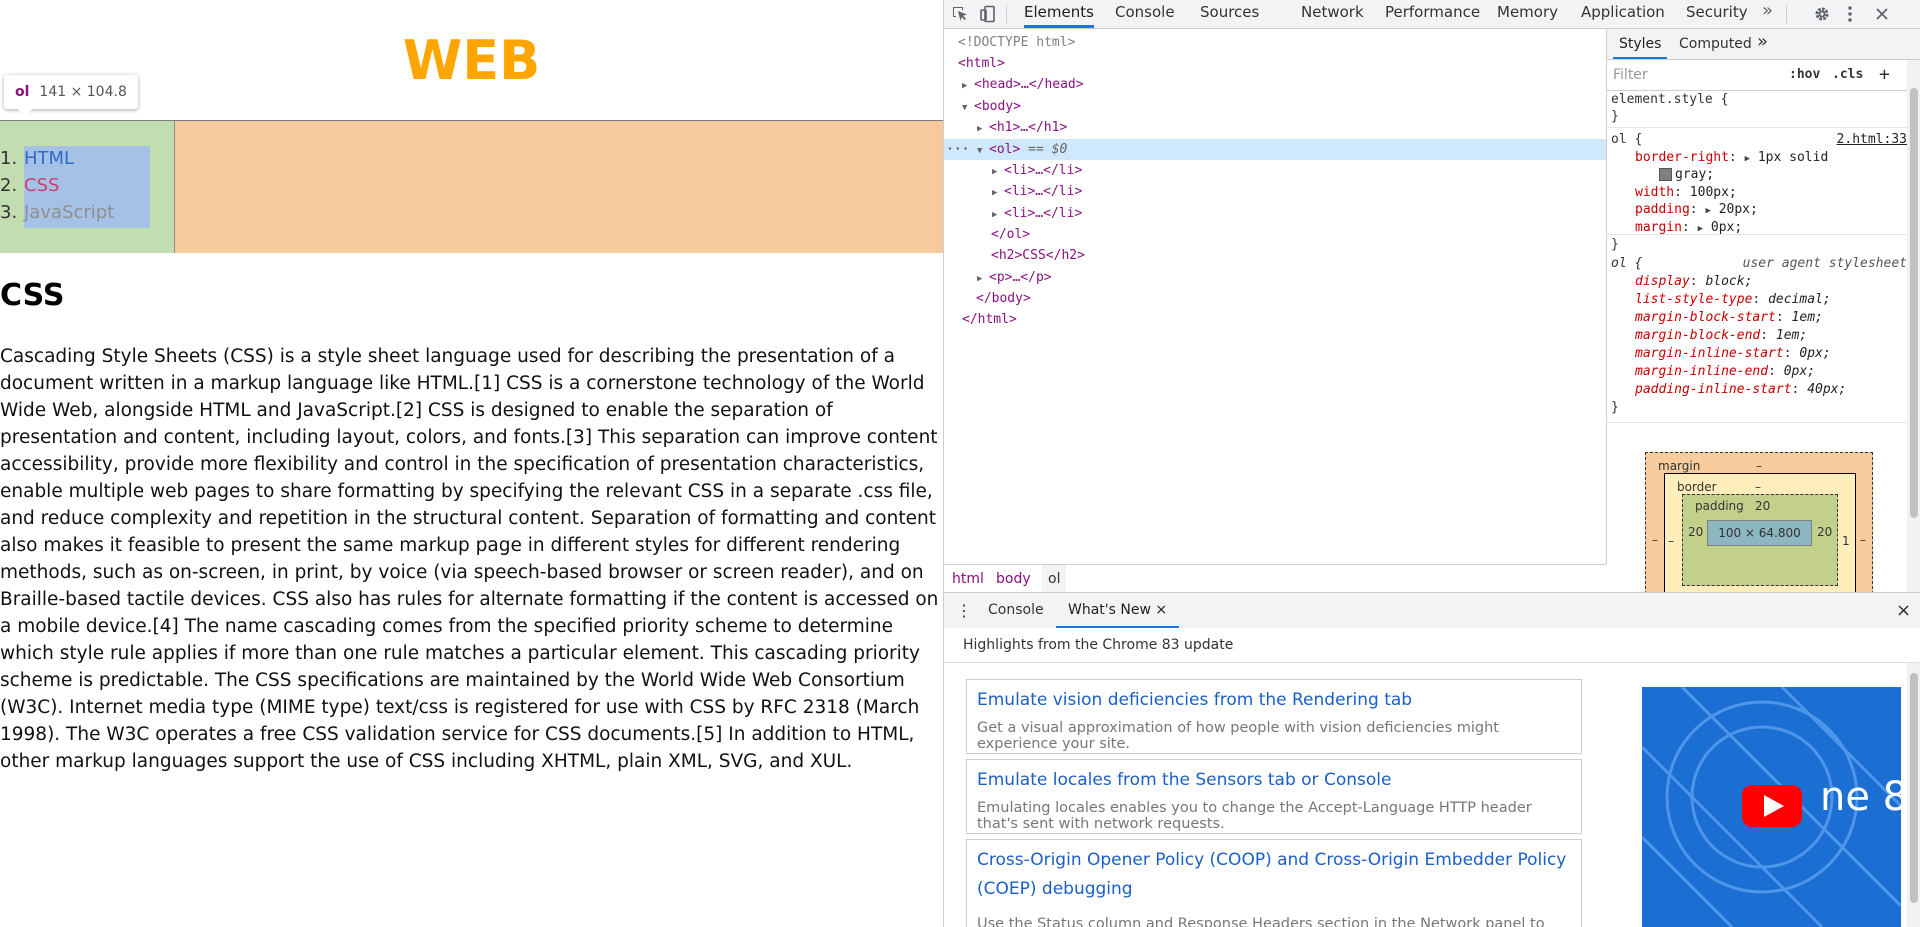  Describe the element at coordinates (57, 212) in the screenshot. I see `list-item: 3. JavaScript` at that location.